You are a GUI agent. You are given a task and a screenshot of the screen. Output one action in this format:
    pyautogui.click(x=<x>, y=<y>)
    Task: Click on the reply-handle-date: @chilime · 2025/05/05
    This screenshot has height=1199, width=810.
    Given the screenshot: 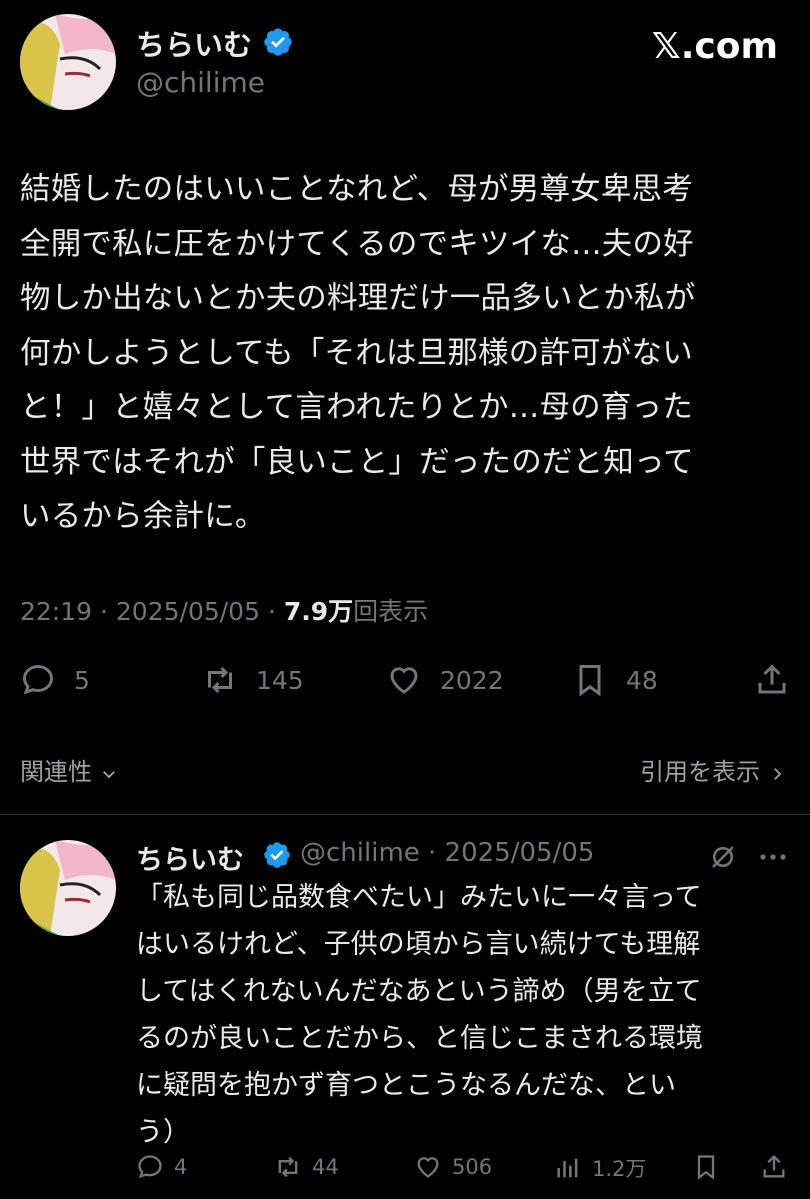 What is the action you would take?
    pyautogui.click(x=447, y=853)
    